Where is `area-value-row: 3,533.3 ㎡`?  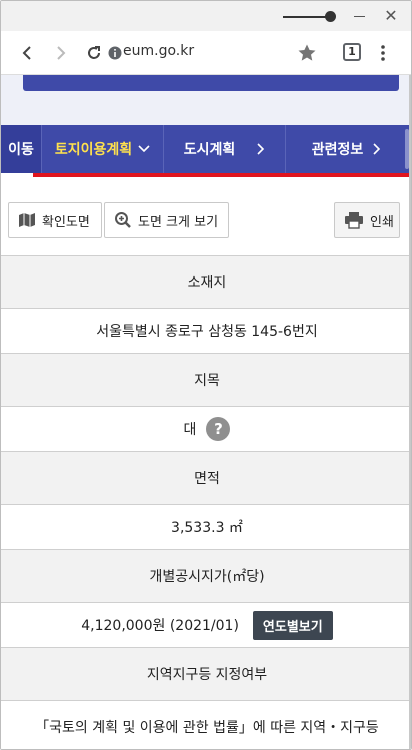 area-value-row: 3,533.3 ㎡ is located at coordinates (206, 527).